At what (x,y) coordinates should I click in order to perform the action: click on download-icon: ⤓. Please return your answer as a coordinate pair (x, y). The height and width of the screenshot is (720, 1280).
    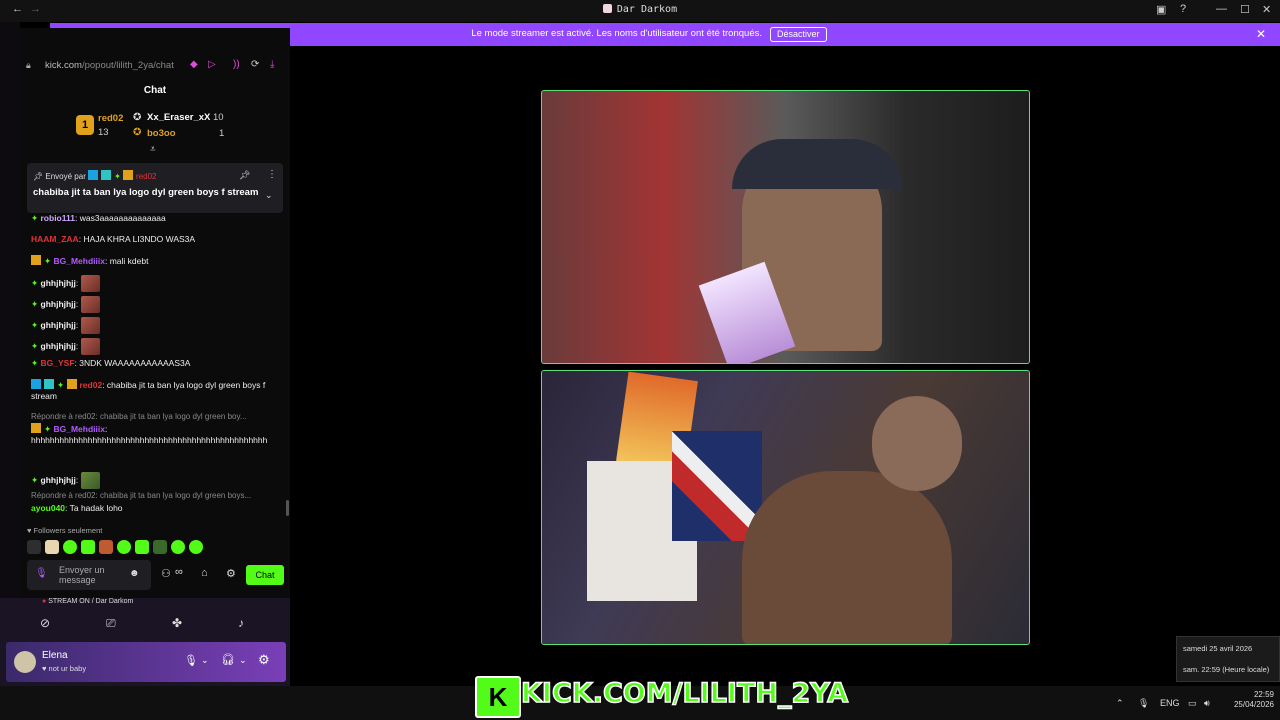
    Looking at the image, I should click on (272, 64).